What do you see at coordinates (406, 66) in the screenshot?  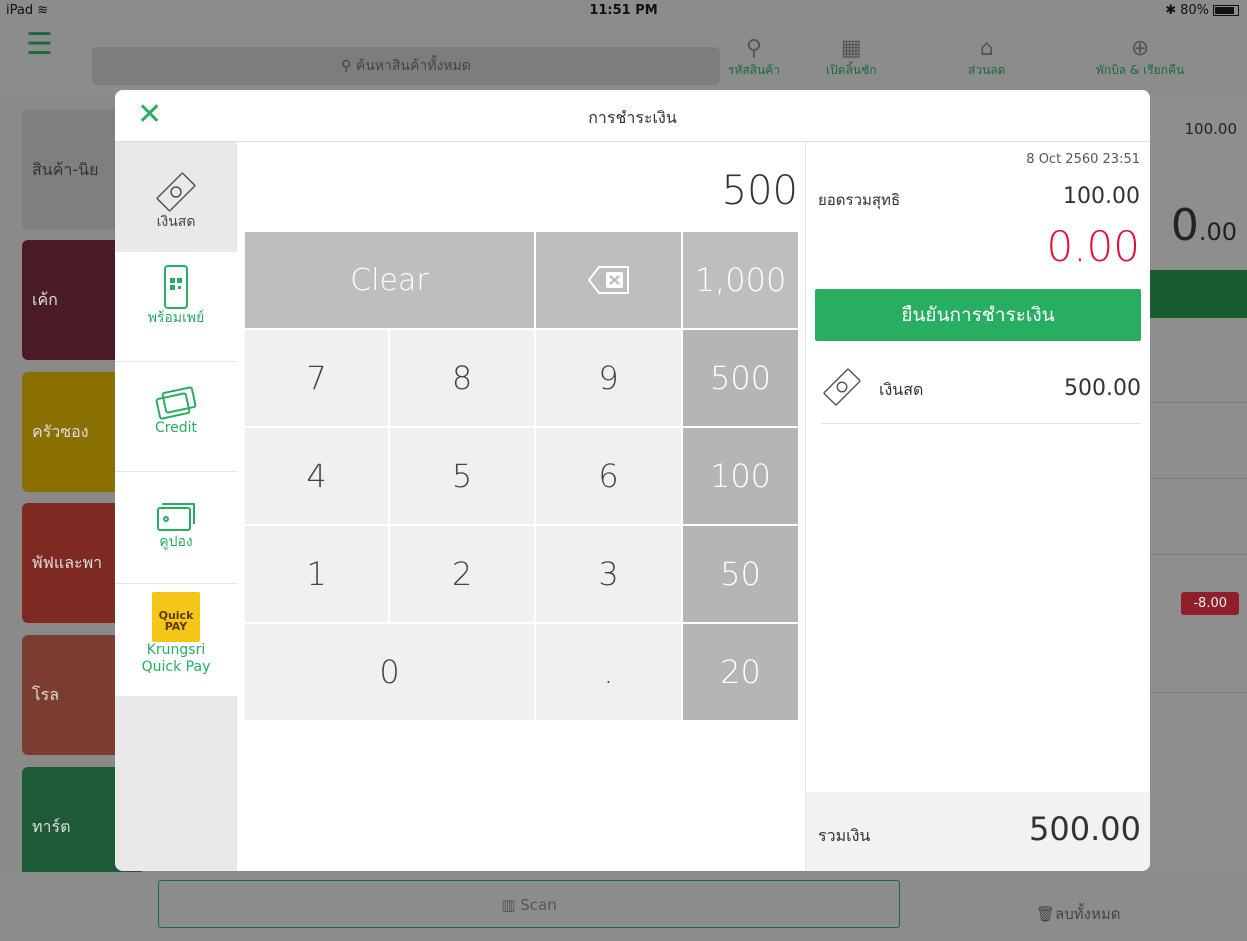 I see `product-search: ⚲ ค้นหาสินค้าทั้งหมด` at bounding box center [406, 66].